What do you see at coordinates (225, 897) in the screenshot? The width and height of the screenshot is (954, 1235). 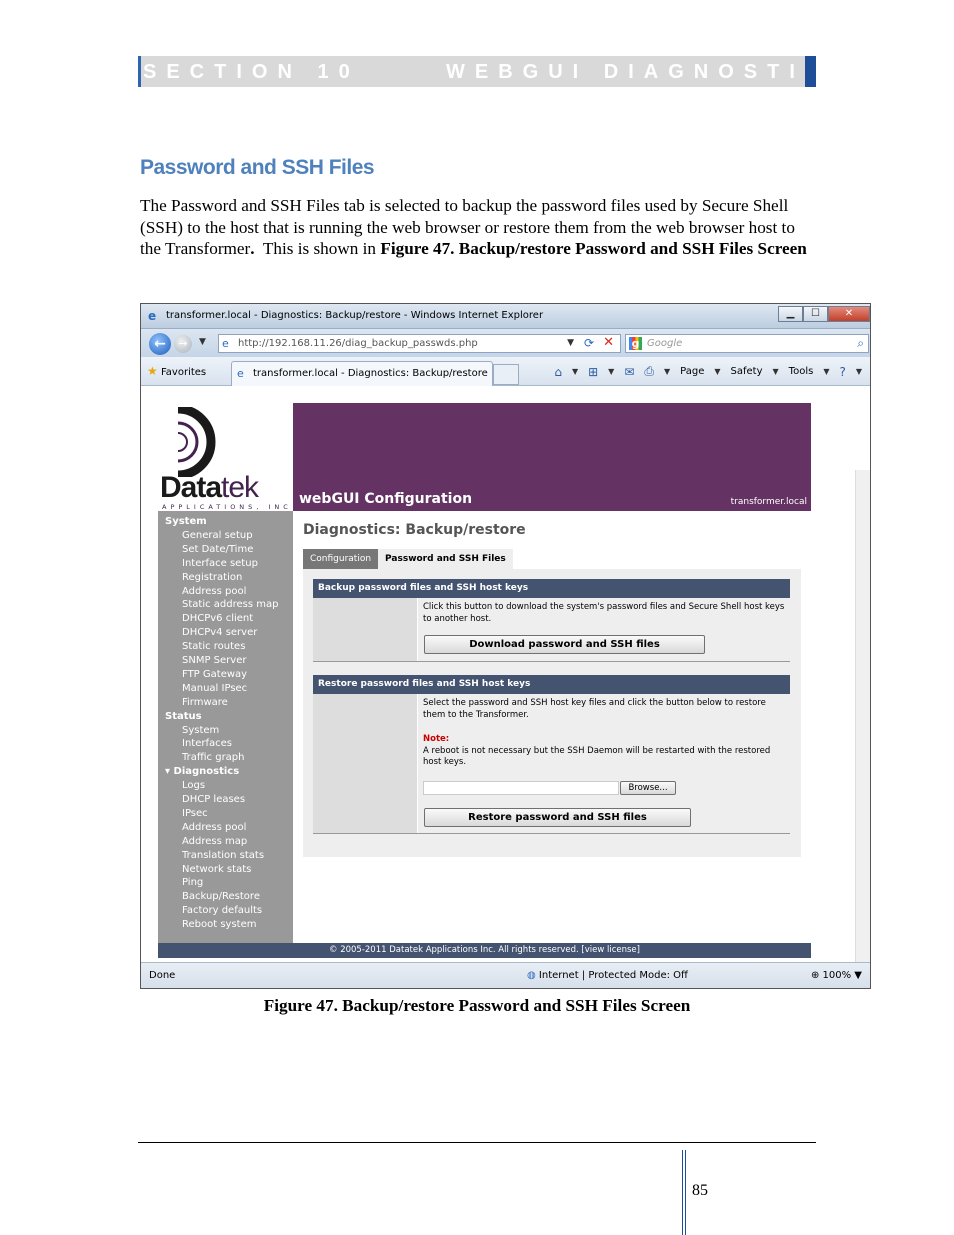 I see `nav-item-backup-restore: Backup/Restore` at bounding box center [225, 897].